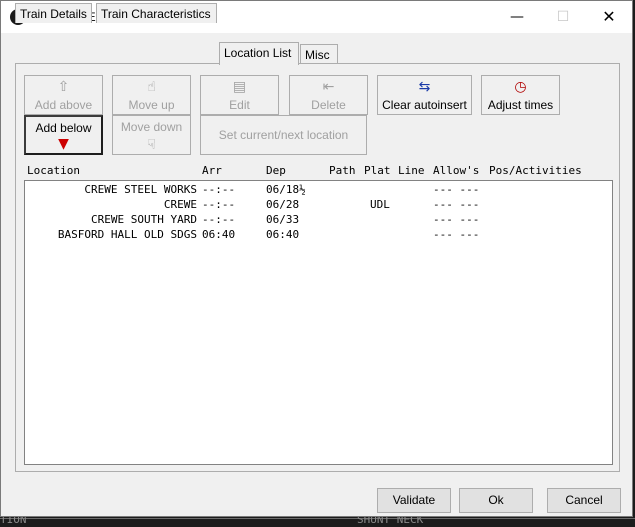 Image resolution: width=635 pixels, height=527 pixels. Describe the element at coordinates (219, 234) in the screenshot. I see `row-arr: 06:40` at that location.